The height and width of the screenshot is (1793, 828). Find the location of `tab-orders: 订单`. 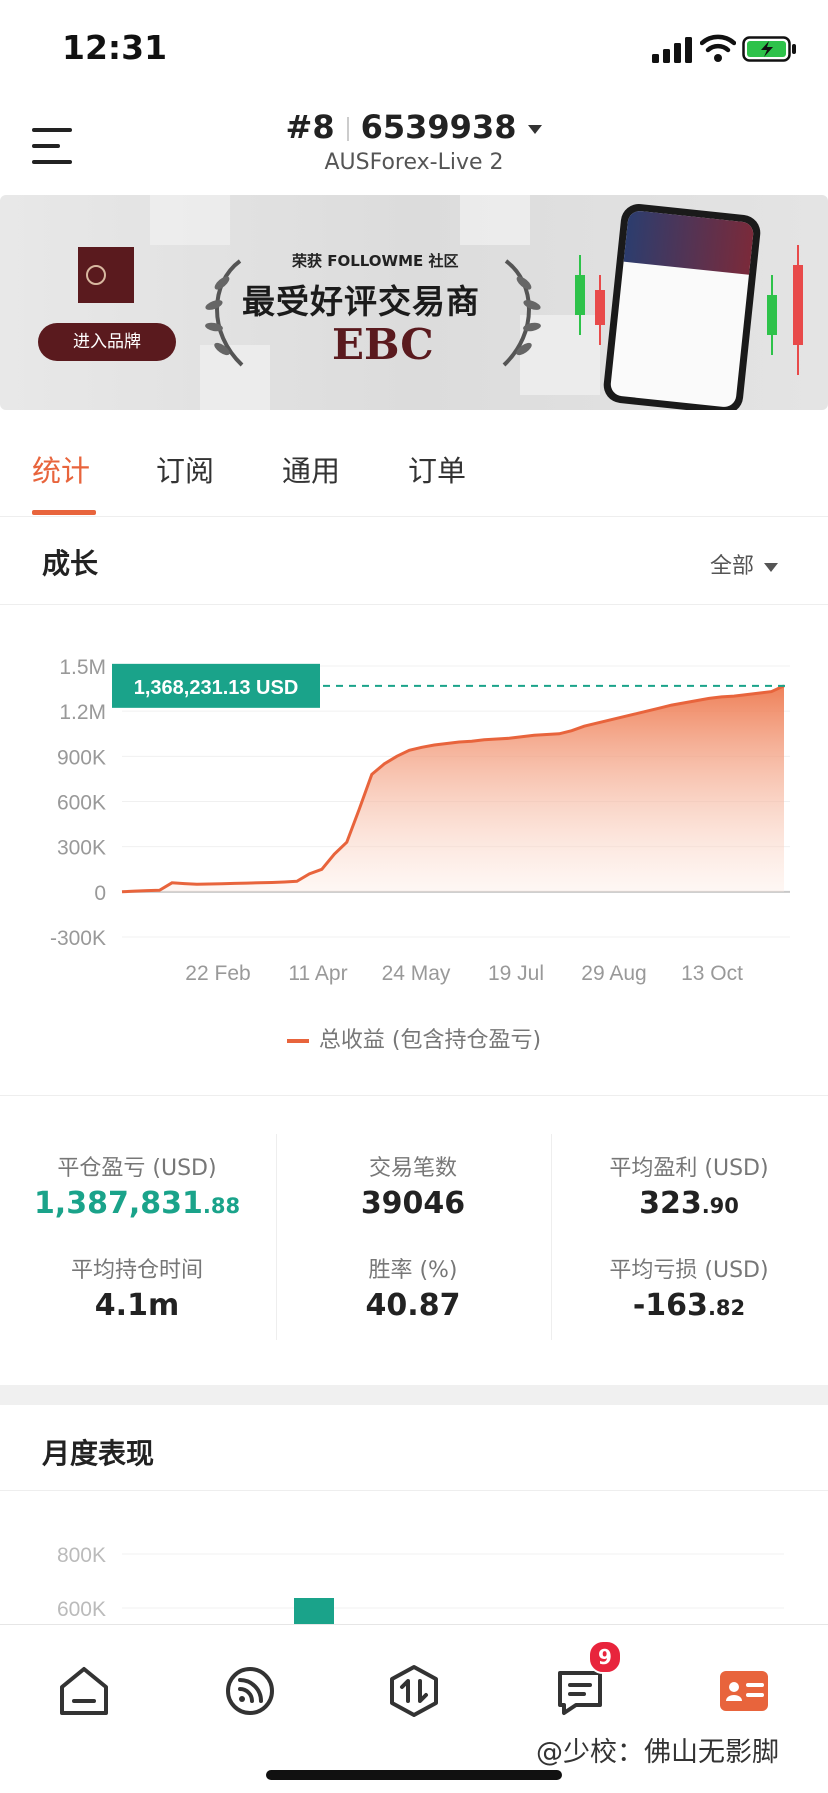

tab-orders: 订单 is located at coordinates (437, 469).